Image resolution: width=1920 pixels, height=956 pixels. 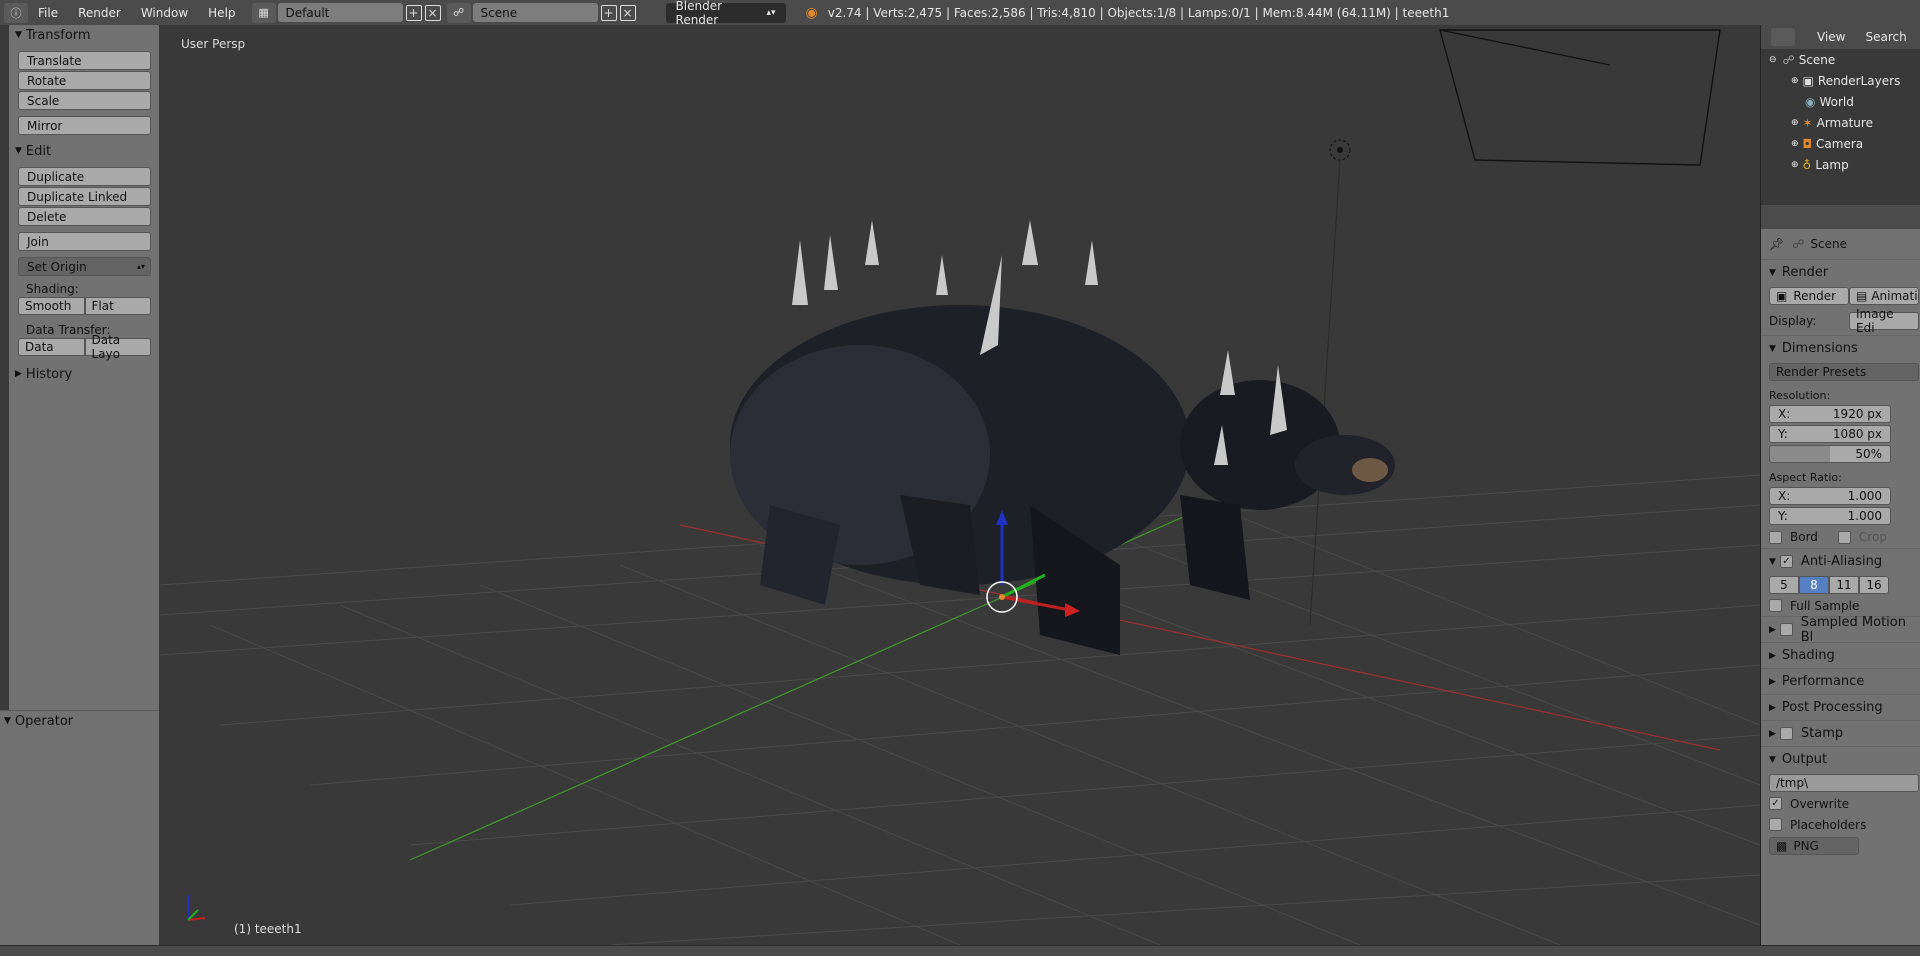 What do you see at coordinates (1784, 584) in the screenshot?
I see `aa-sample-5: 5` at bounding box center [1784, 584].